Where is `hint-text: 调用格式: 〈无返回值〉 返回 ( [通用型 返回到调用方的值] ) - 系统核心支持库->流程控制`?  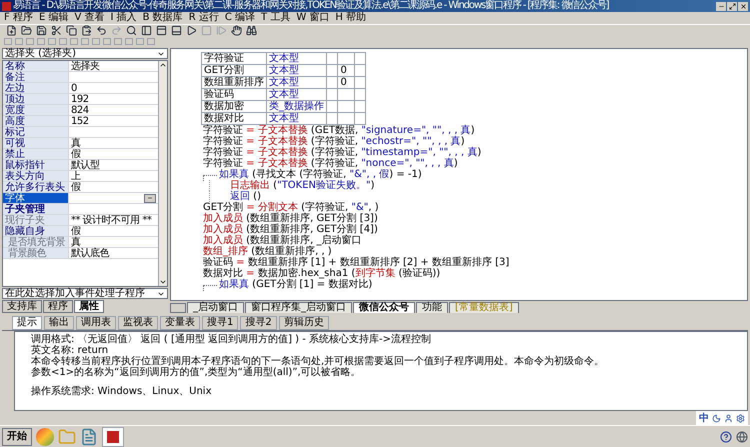 hint-text: 调用格式: 〈无返回值〉 返回 ( [通用型 返回到调用方的值] ) - 系统核心支持库->流程控制 is located at coordinates (231, 339).